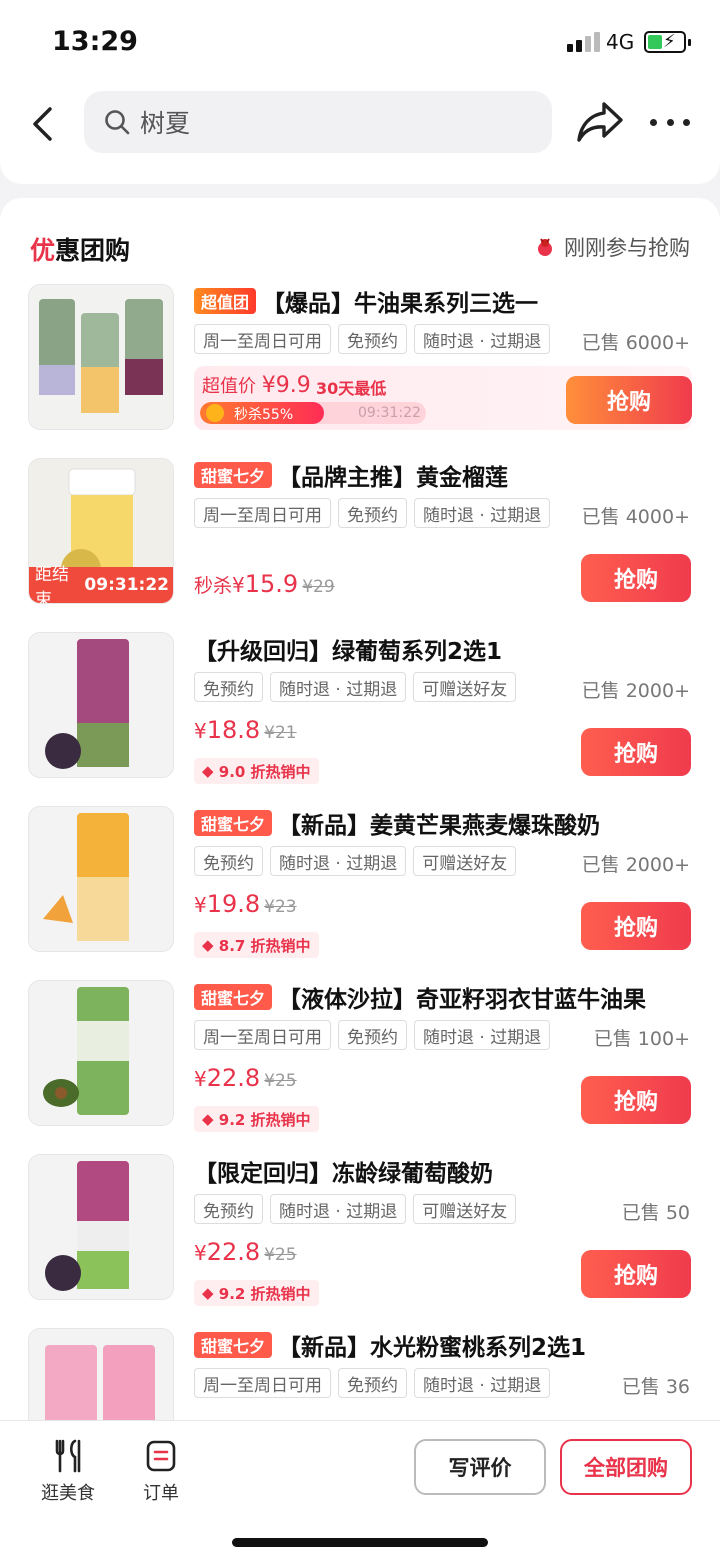 This screenshot has height=1558, width=720. What do you see at coordinates (161, 1456) in the screenshot?
I see `order-icon` at bounding box center [161, 1456].